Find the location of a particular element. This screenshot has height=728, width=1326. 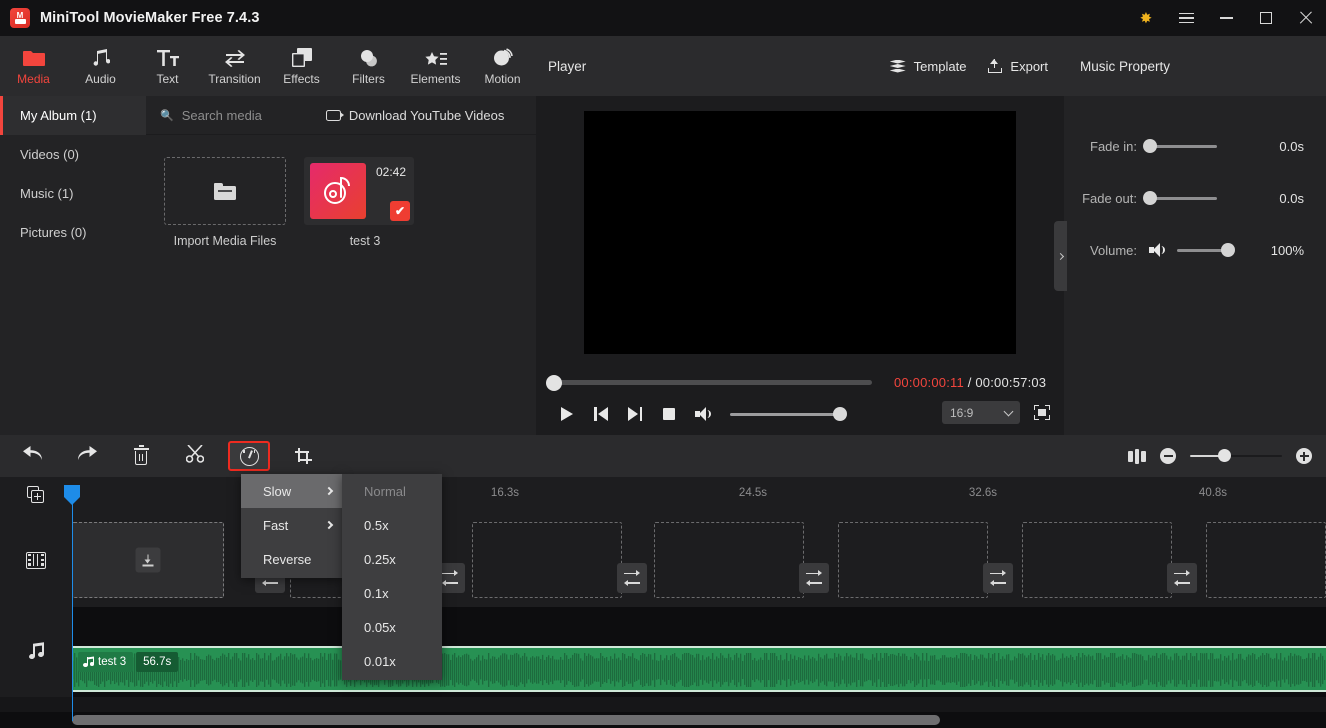

delete-button is located at coordinates (141, 456).